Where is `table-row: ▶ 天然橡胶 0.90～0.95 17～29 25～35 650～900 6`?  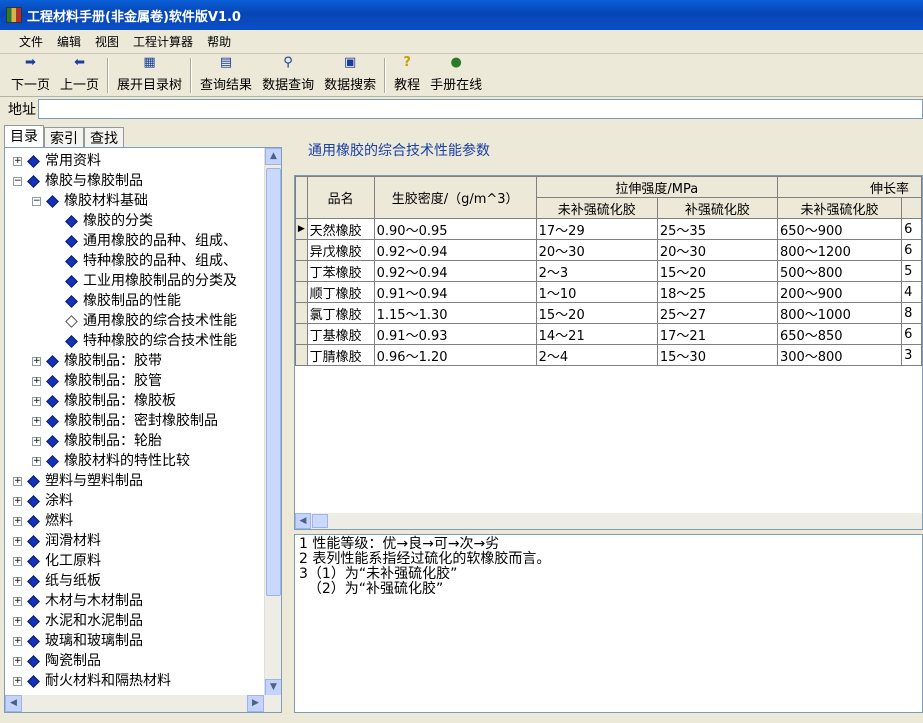 table-row: ▶ 天然橡胶 0.90～0.95 17～29 25～35 650～900 6 is located at coordinates (608, 229).